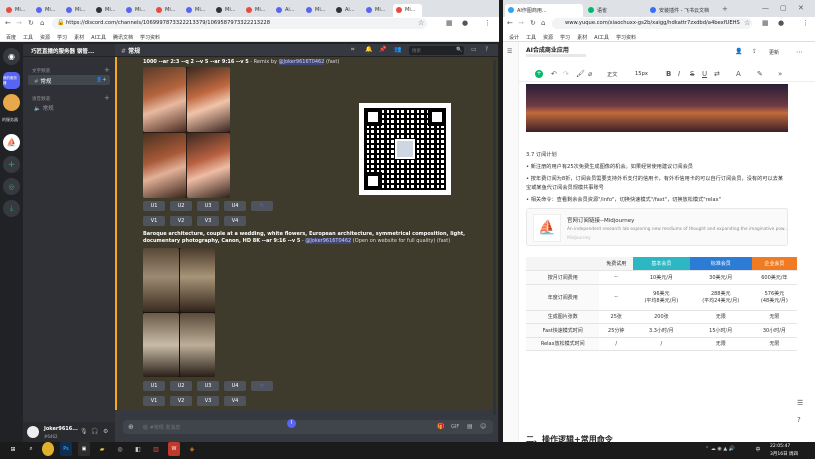  What do you see at coordinates (679, 74) in the screenshot?
I see `italic-icon: I` at bounding box center [679, 74].